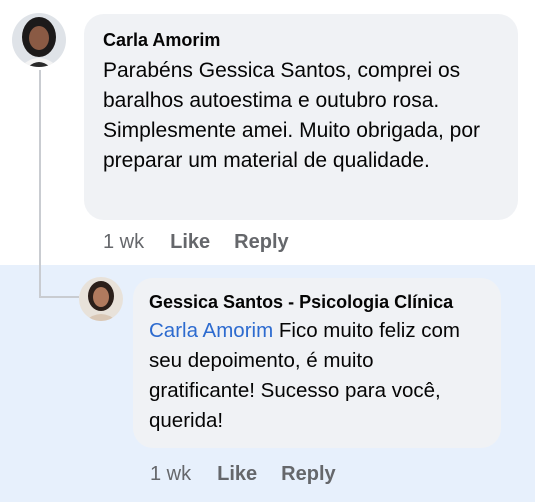 Image resolution: width=535 pixels, height=502 pixels. Describe the element at coordinates (237, 474) in the screenshot. I see `reply-like-button: Like` at that location.